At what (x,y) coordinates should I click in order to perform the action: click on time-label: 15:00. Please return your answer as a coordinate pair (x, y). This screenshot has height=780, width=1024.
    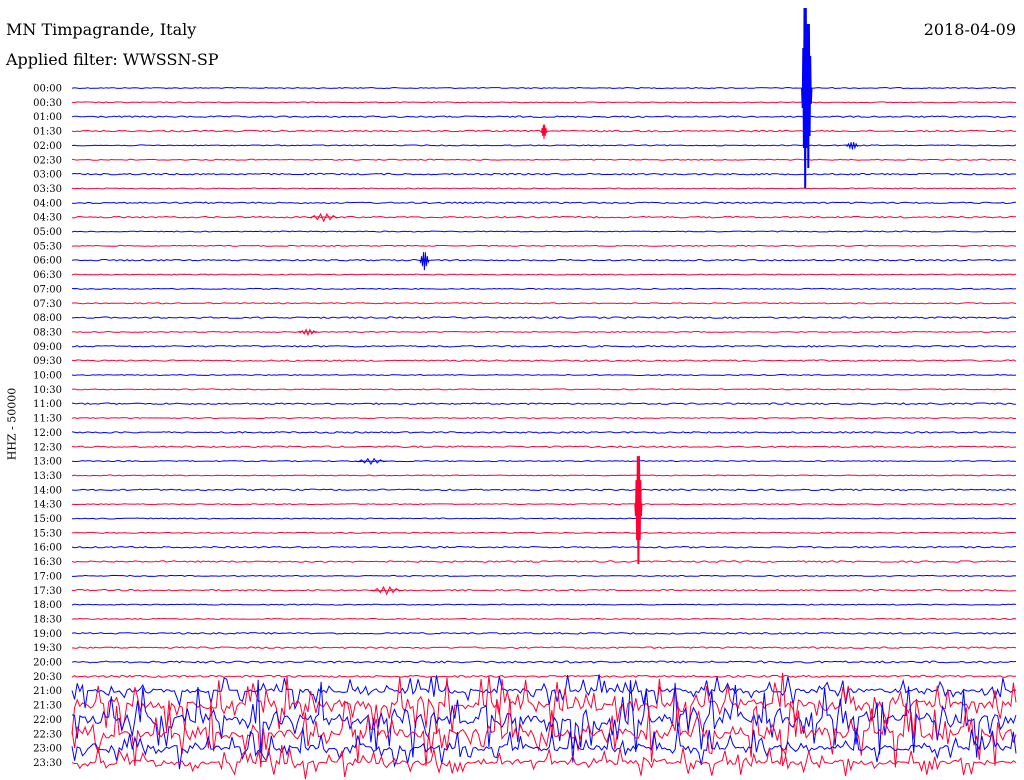
    Looking at the image, I should click on (47, 519).